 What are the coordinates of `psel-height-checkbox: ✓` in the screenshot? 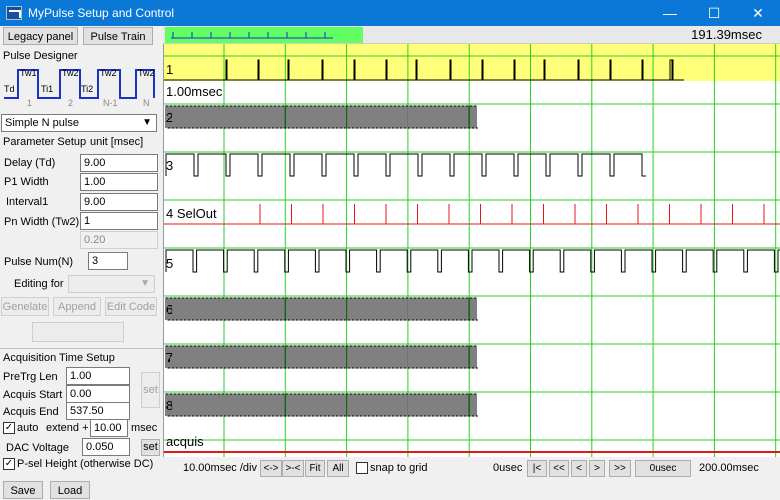 It's located at (9, 464).